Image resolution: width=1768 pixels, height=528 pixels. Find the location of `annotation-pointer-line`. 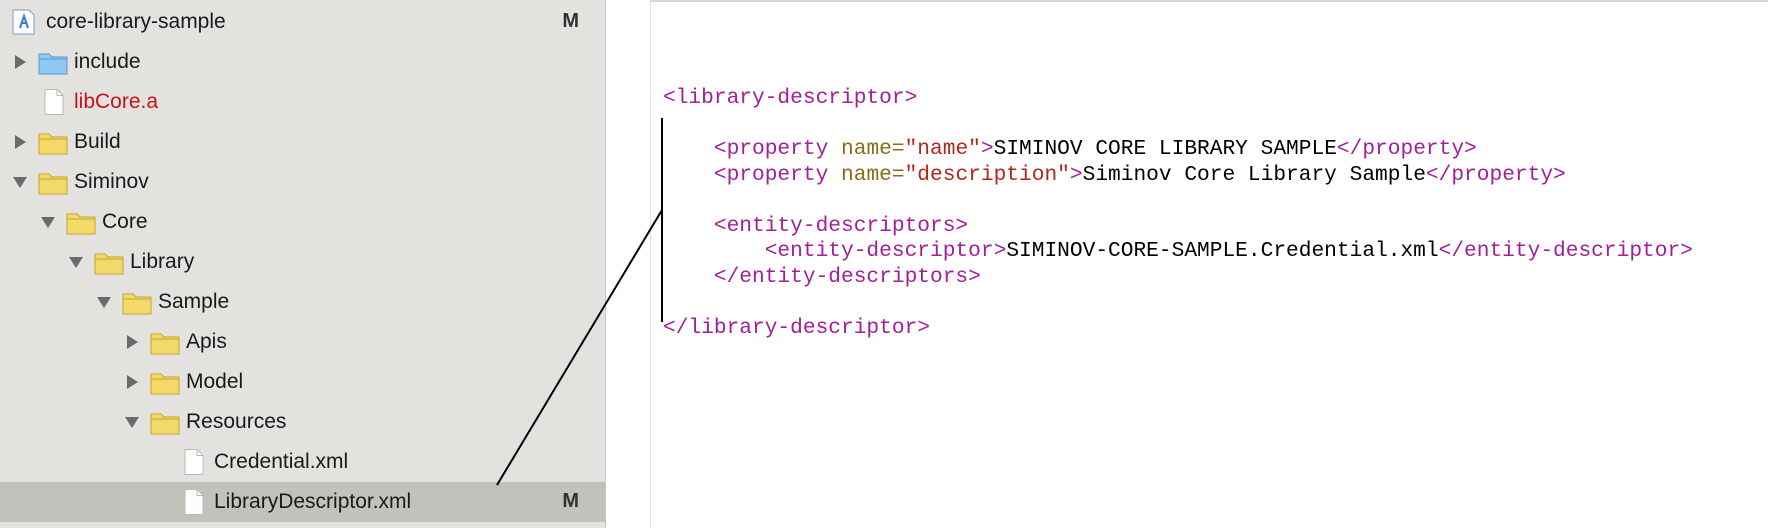

annotation-pointer-line is located at coordinates (579, 347).